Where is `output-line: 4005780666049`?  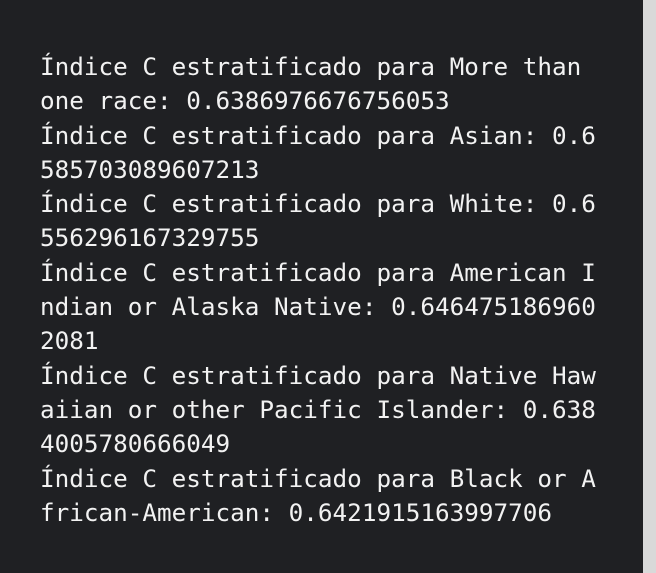
output-line: 4005780666049 is located at coordinates (135, 444).